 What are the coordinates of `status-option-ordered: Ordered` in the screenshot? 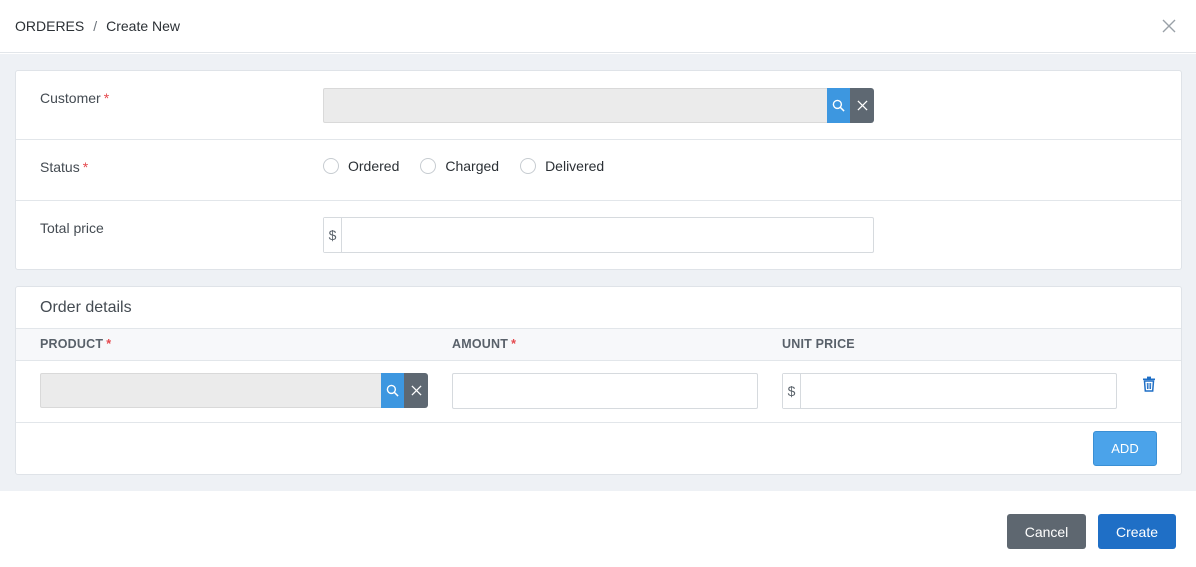 It's located at (361, 166).